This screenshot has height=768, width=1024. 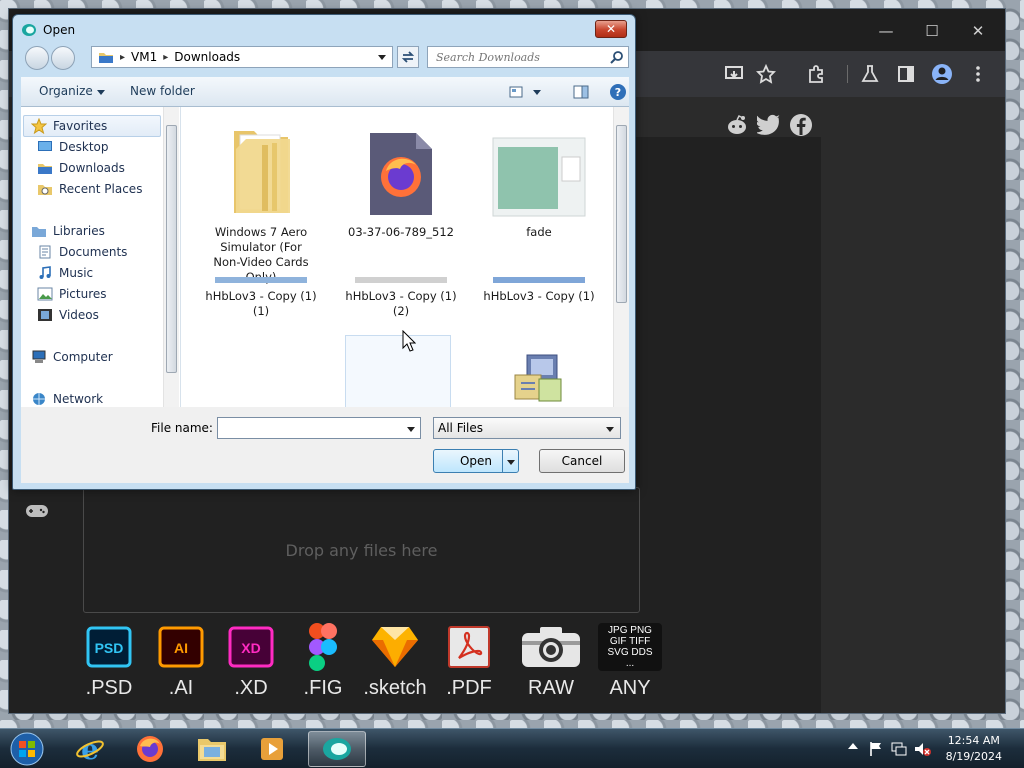 I want to click on back-button, so click(x=37, y=58).